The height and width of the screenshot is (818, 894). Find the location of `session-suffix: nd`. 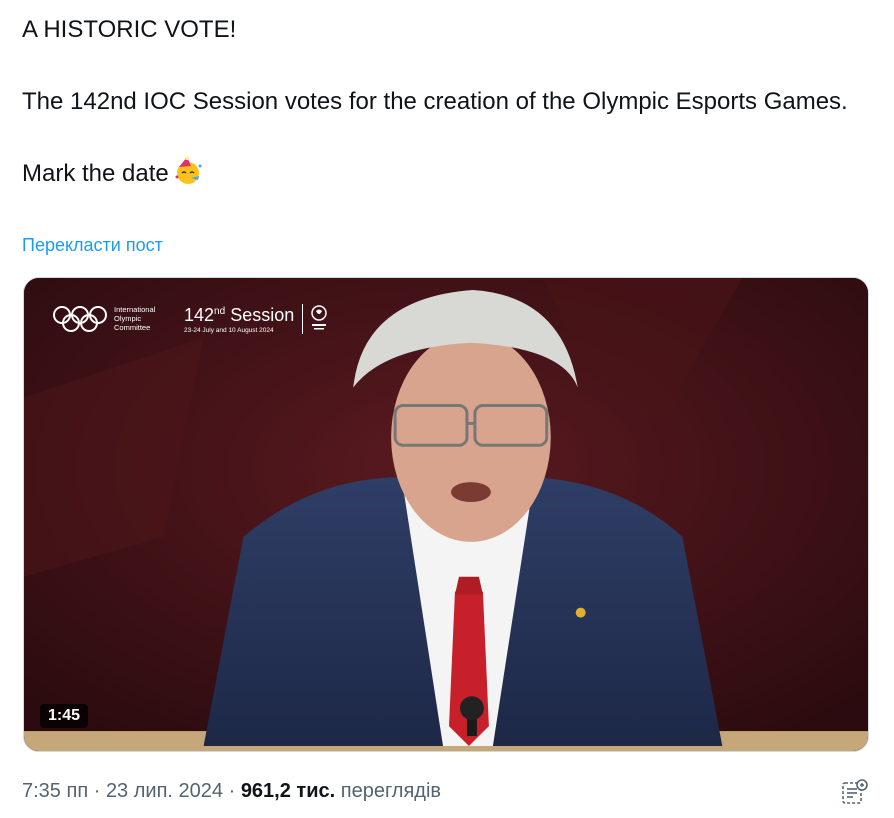

session-suffix: nd is located at coordinates (220, 311).